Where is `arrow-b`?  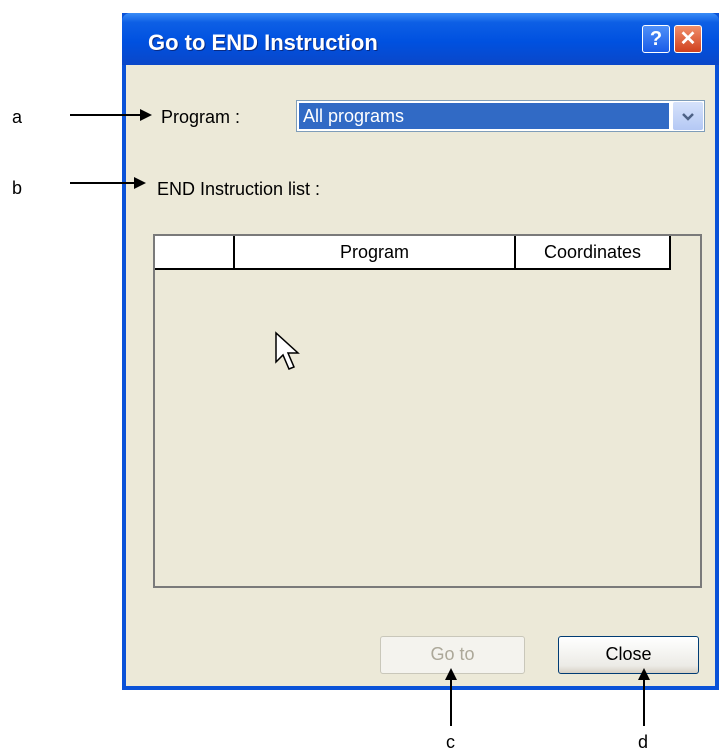 arrow-b is located at coordinates (108, 183).